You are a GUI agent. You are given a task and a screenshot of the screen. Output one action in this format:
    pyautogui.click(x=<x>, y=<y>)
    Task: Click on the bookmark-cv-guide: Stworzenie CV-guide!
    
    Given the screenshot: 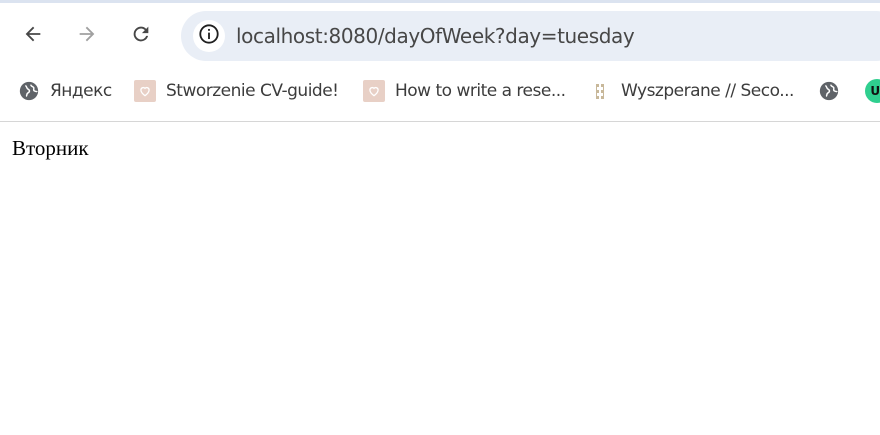 What is the action you would take?
    pyautogui.click(x=236, y=91)
    